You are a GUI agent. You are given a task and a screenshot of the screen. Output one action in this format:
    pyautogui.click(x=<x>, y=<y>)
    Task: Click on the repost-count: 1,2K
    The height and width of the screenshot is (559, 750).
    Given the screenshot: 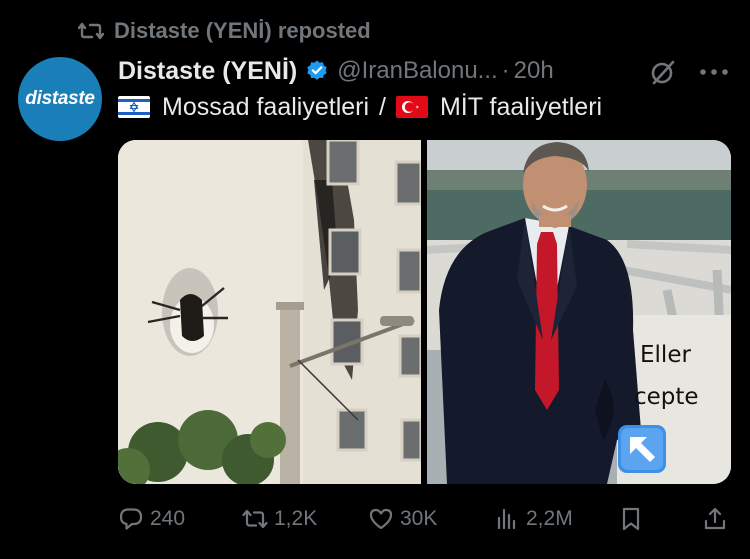 What is the action you would take?
    pyautogui.click(x=296, y=518)
    